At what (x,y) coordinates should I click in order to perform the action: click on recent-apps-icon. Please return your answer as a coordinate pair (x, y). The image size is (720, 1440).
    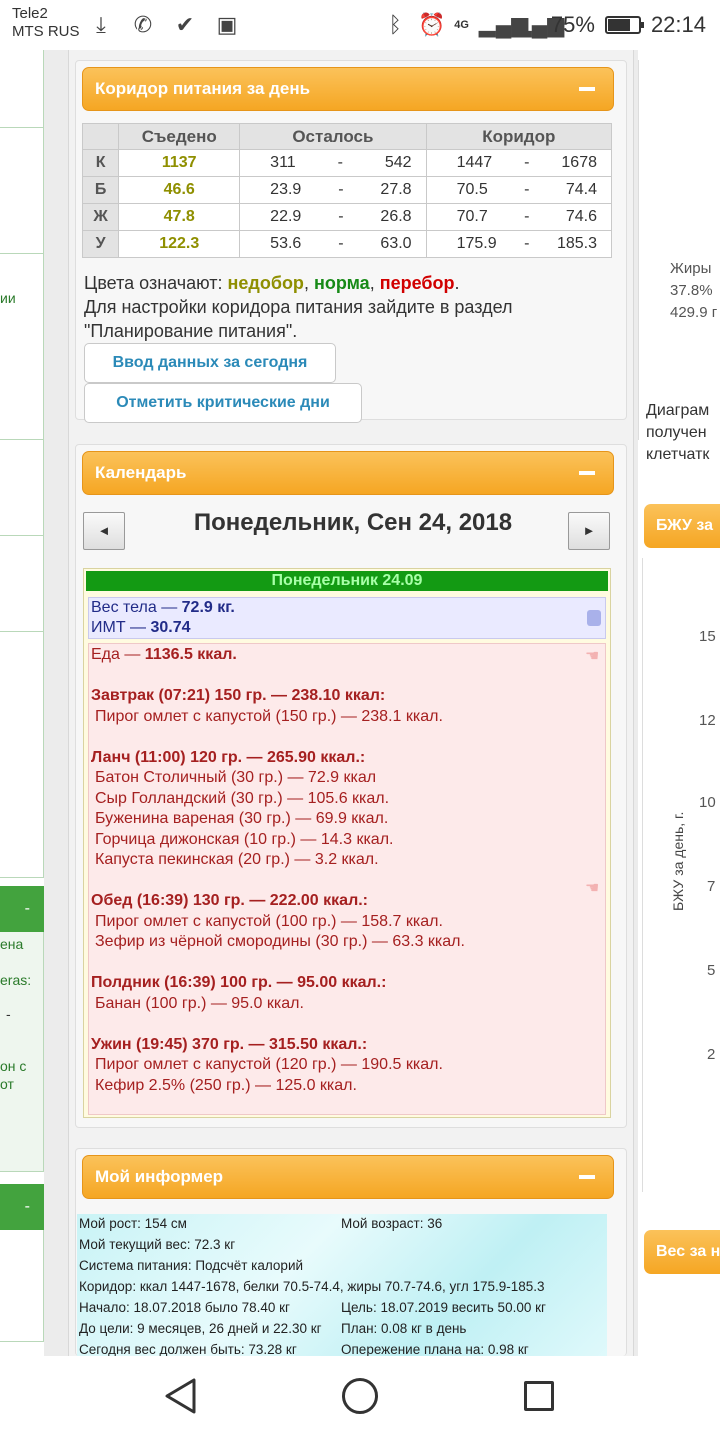
    Looking at the image, I should click on (539, 1396).